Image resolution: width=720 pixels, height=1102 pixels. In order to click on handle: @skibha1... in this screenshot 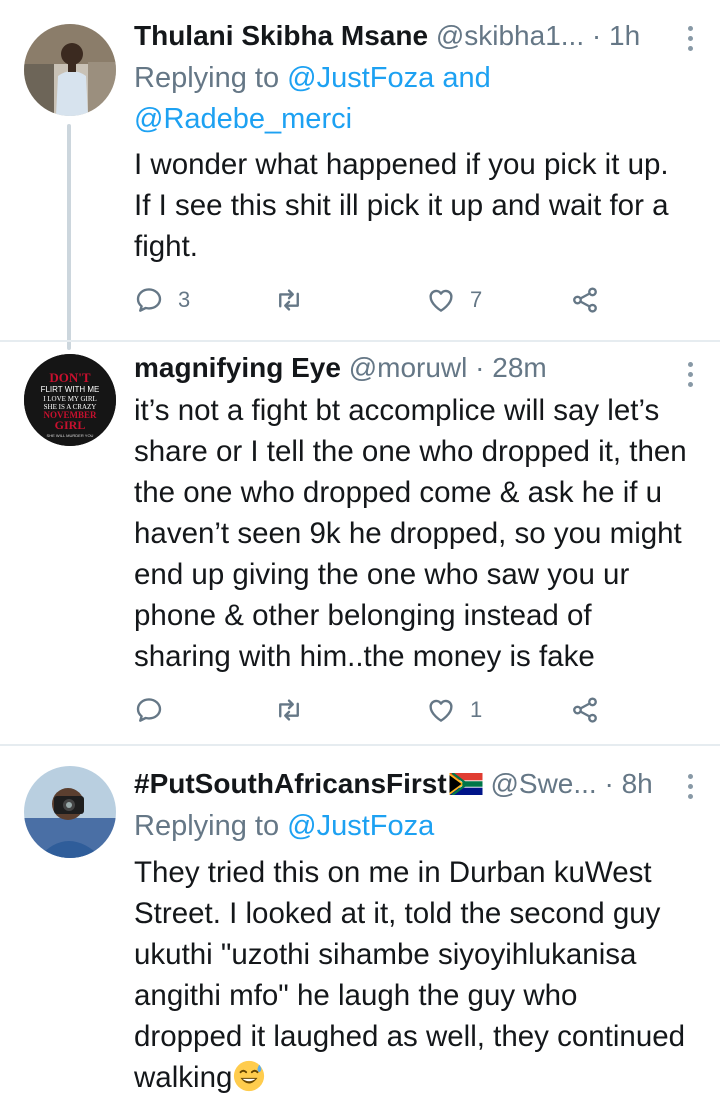, I will do `click(510, 35)`.